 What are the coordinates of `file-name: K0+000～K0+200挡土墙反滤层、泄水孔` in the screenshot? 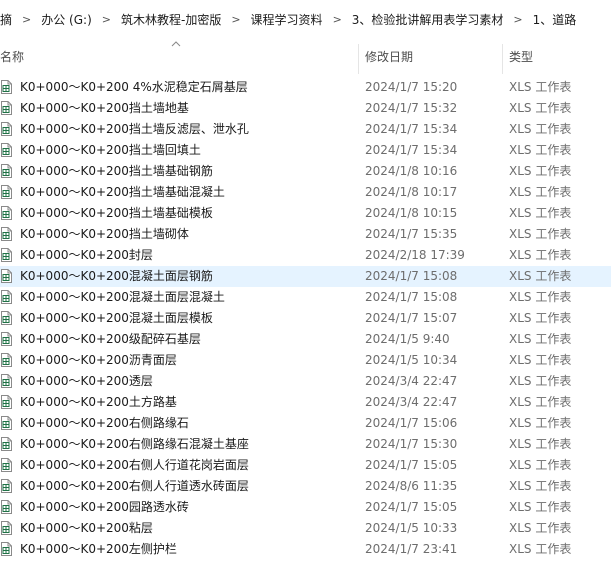 It's located at (134, 129).